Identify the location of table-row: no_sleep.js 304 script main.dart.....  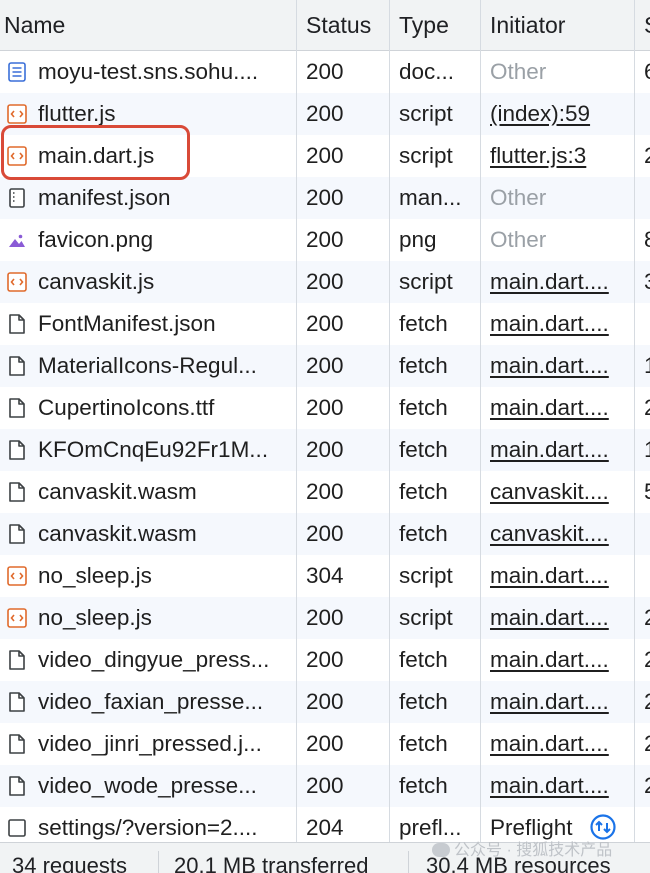
(325, 576).